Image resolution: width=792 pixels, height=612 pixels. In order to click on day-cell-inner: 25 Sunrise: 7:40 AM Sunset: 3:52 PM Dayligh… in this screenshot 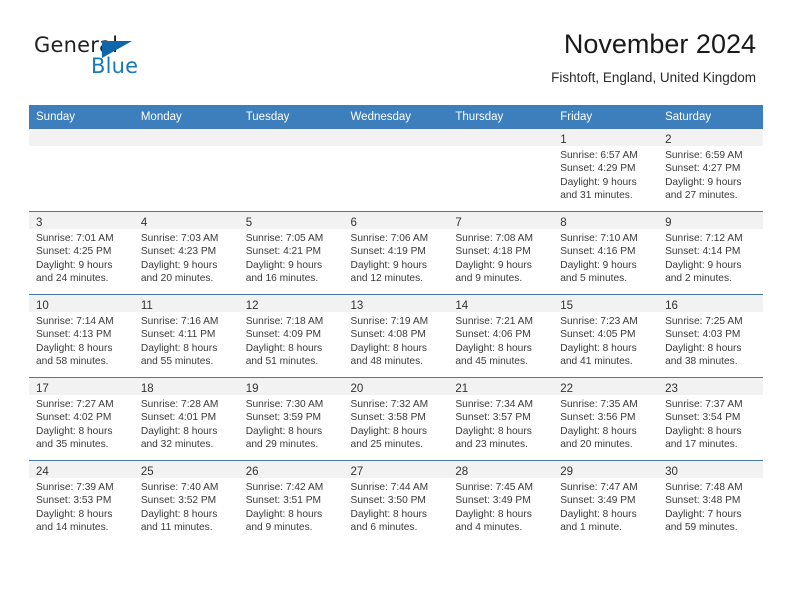, I will do `click(186, 502)`.